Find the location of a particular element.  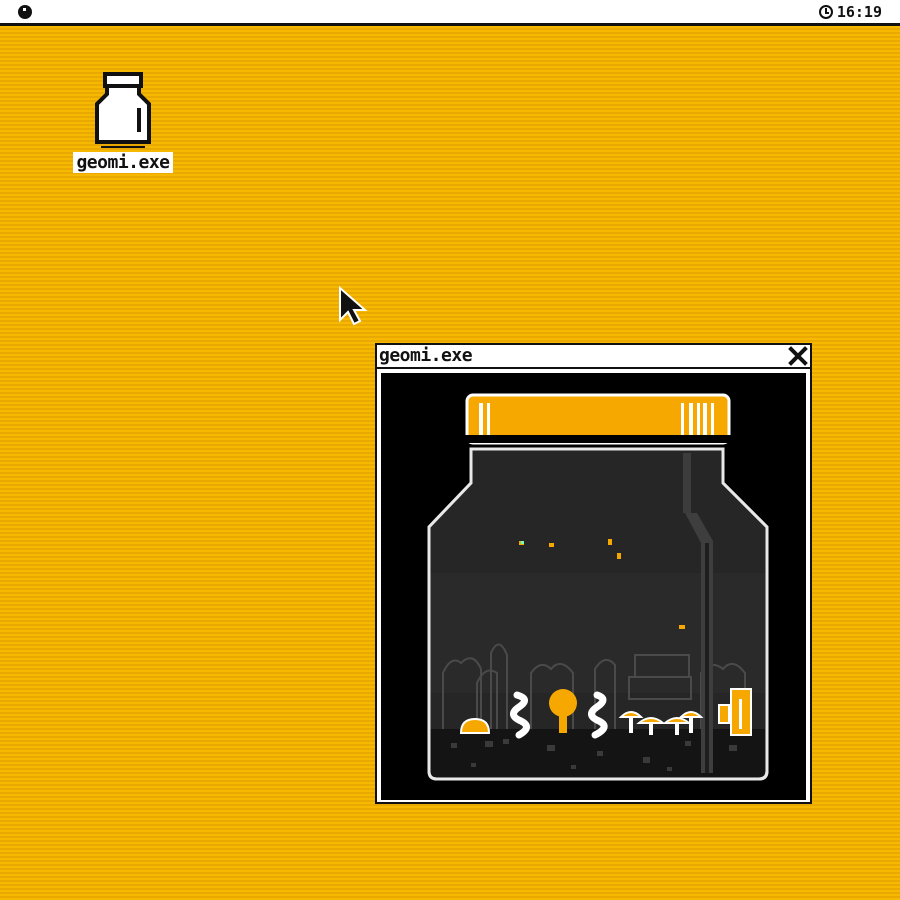

clock-time: 16:19 is located at coordinates (859, 12).